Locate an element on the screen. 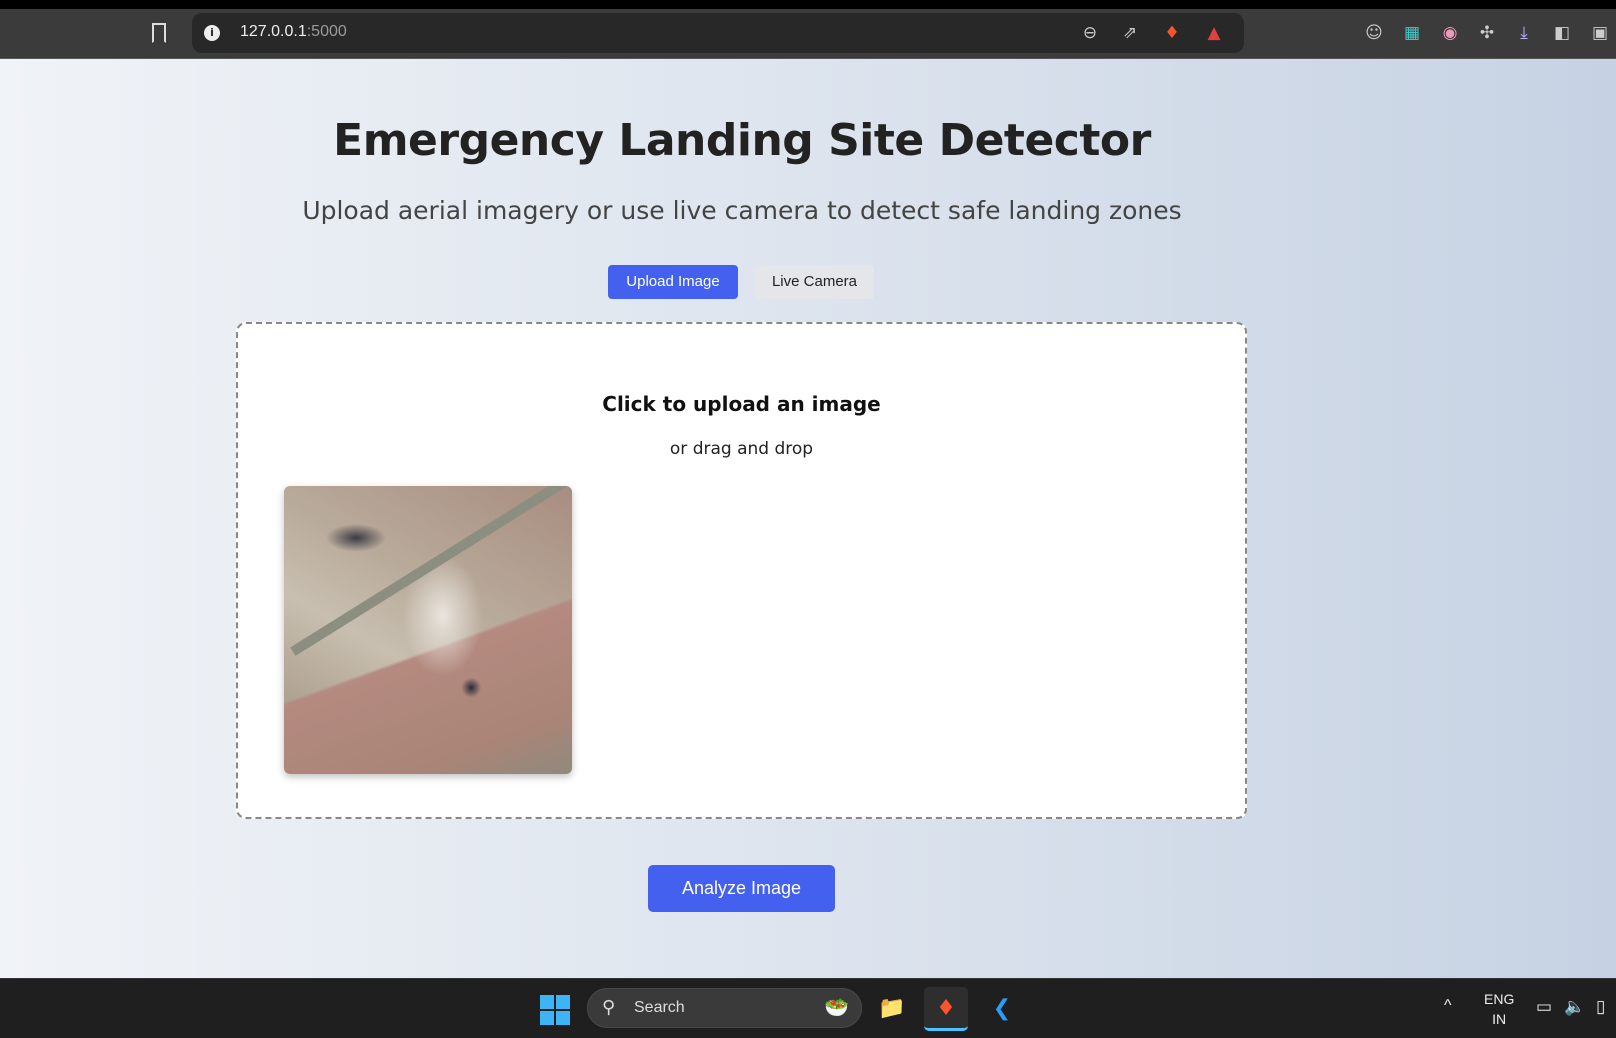 Image resolution: width=1616 pixels, height=1038 pixels. brave-browser-icon: ♦ is located at coordinates (946, 1009).